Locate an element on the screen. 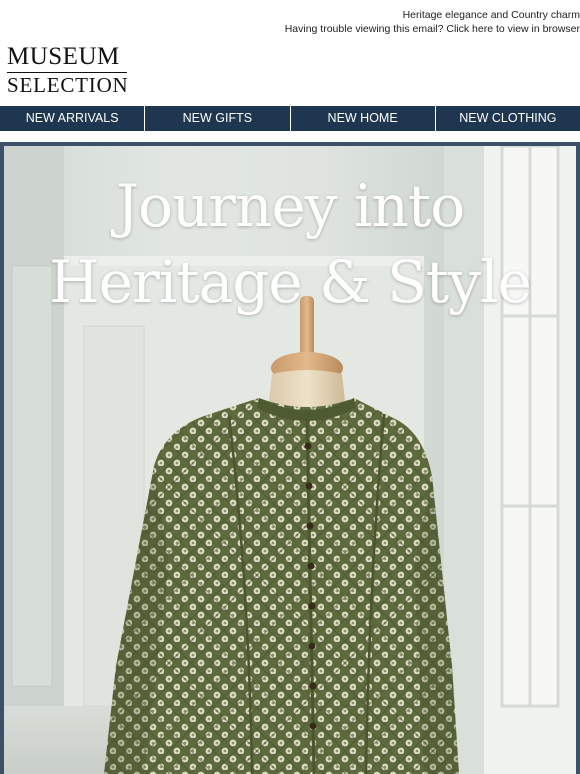 Image resolution: width=580 pixels, height=774 pixels. nav-new-home: NEW HOME is located at coordinates (363, 118).